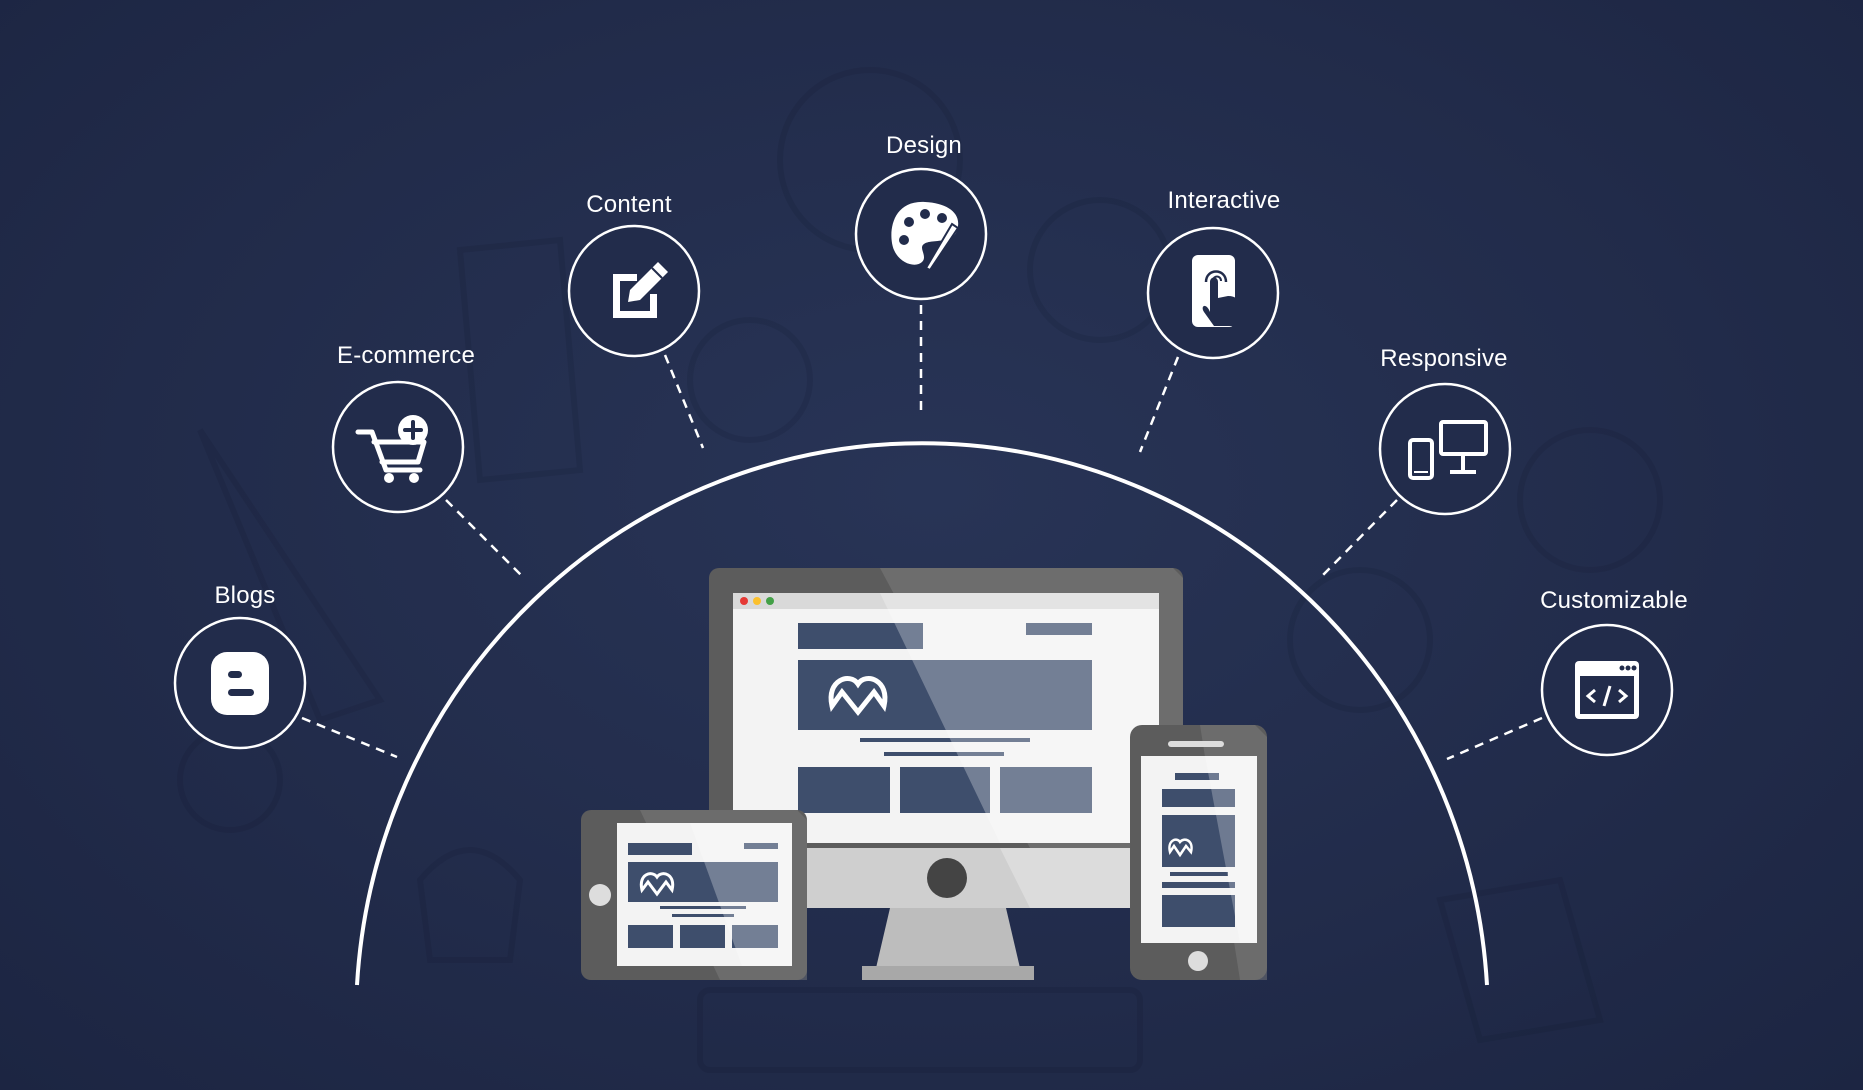  I want to click on monitor-stand, so click(948, 938).